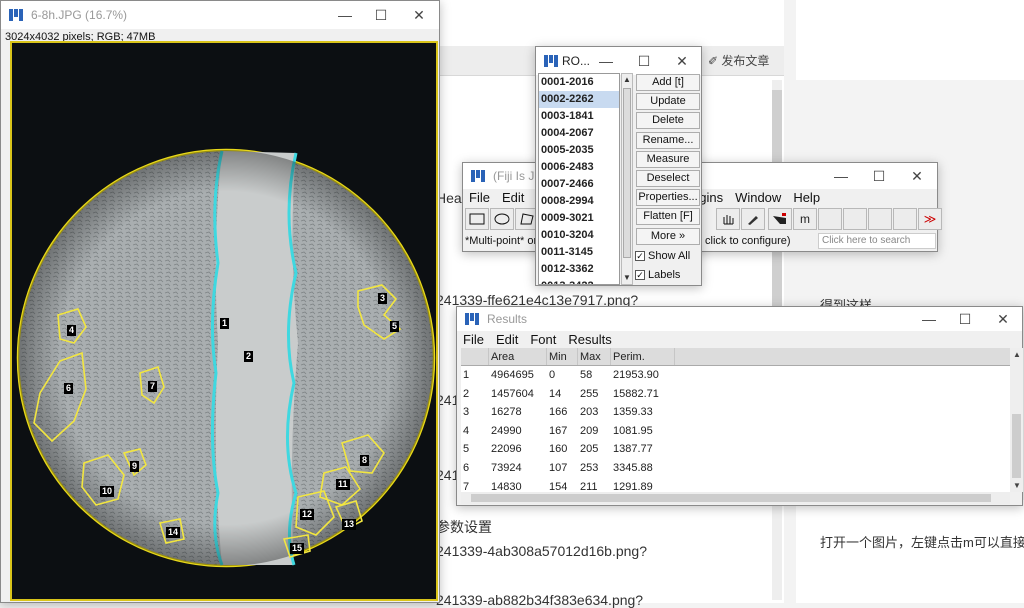  I want to click on measure-tool: m, so click(805, 219).